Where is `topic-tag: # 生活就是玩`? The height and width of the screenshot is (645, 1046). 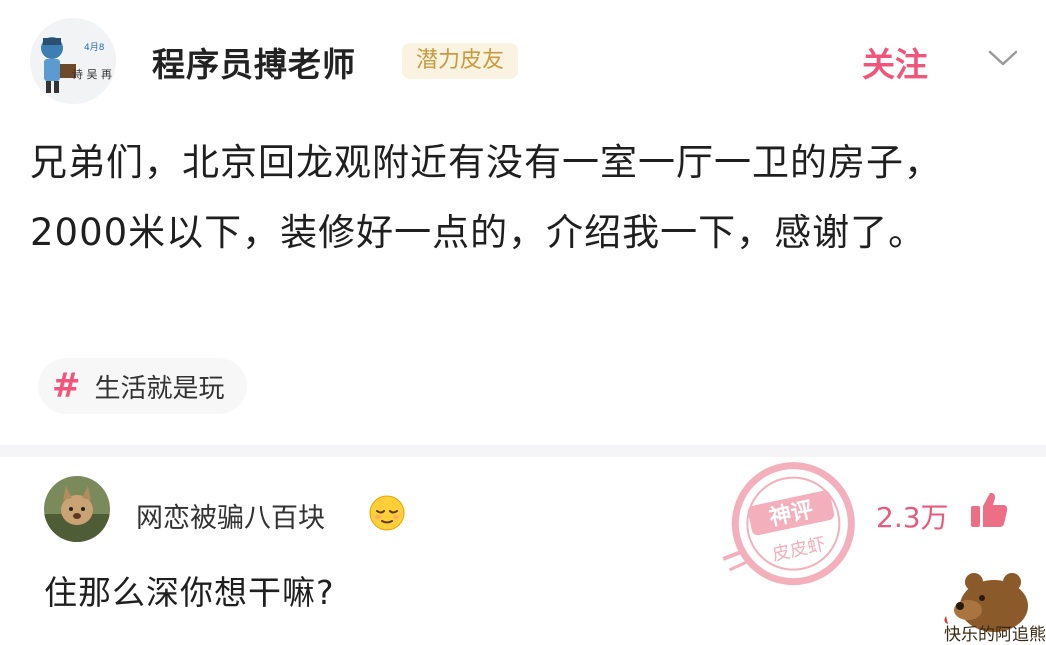
topic-tag: # 生活就是玩 is located at coordinates (142, 386).